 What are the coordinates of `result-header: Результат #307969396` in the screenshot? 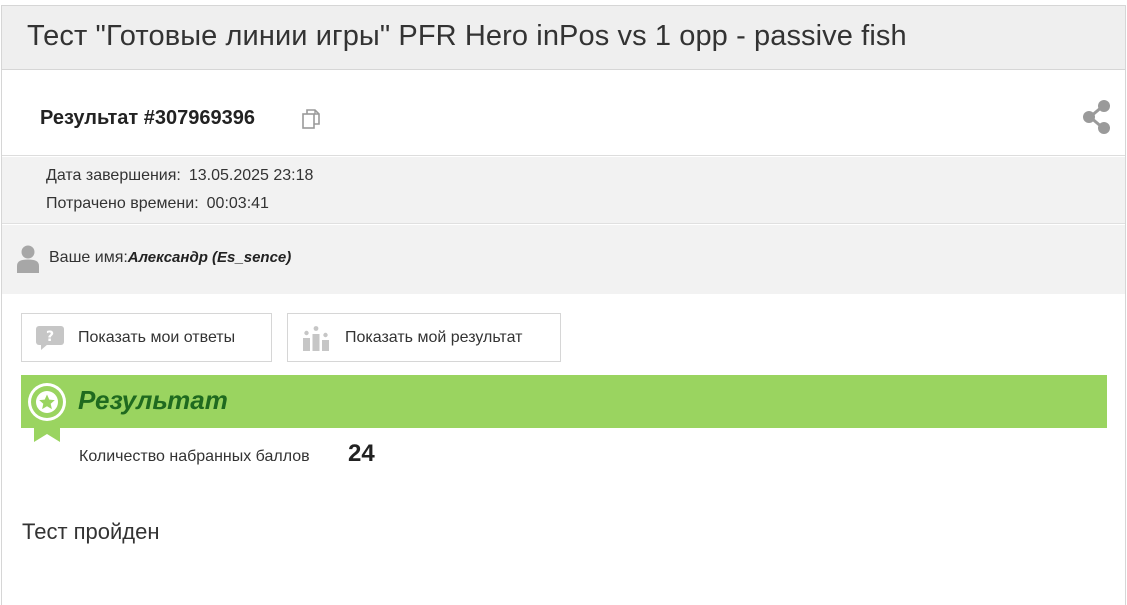 It's located at (563, 113).